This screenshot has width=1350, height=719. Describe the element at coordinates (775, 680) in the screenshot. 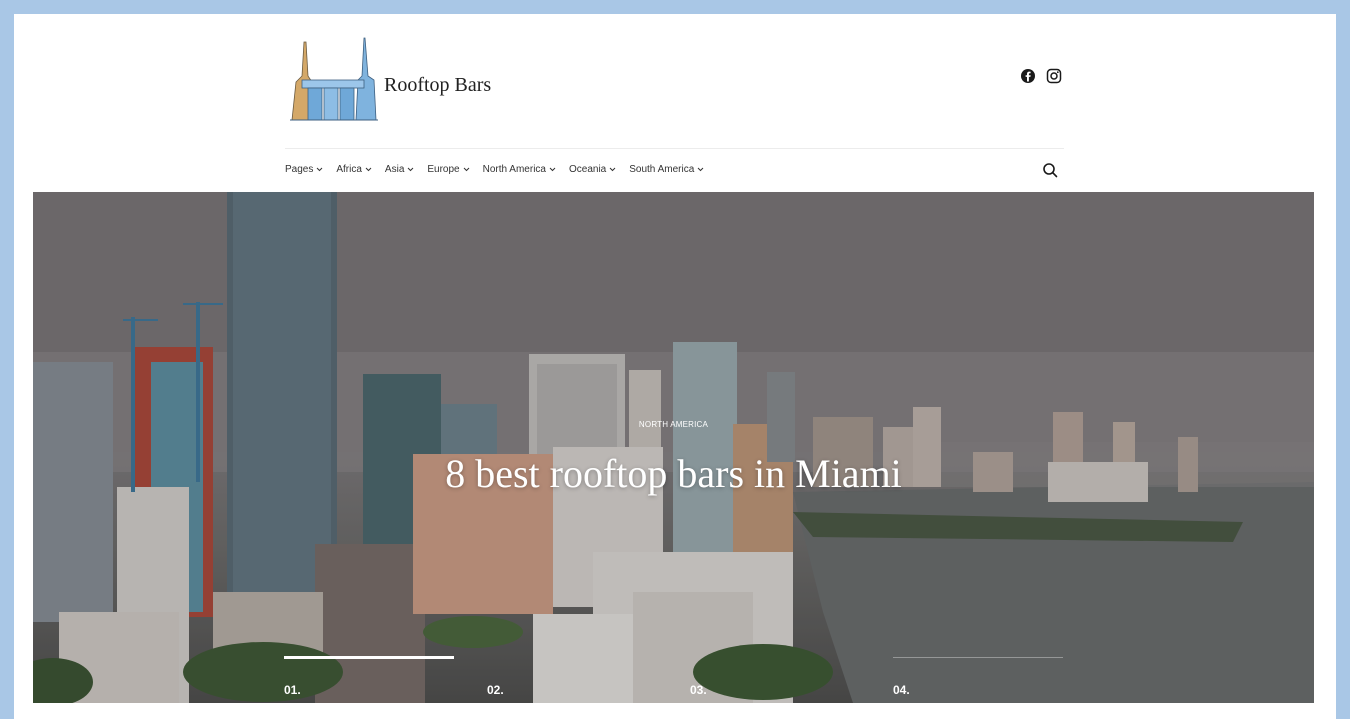

I see `slide-tab-3: 03.` at that location.